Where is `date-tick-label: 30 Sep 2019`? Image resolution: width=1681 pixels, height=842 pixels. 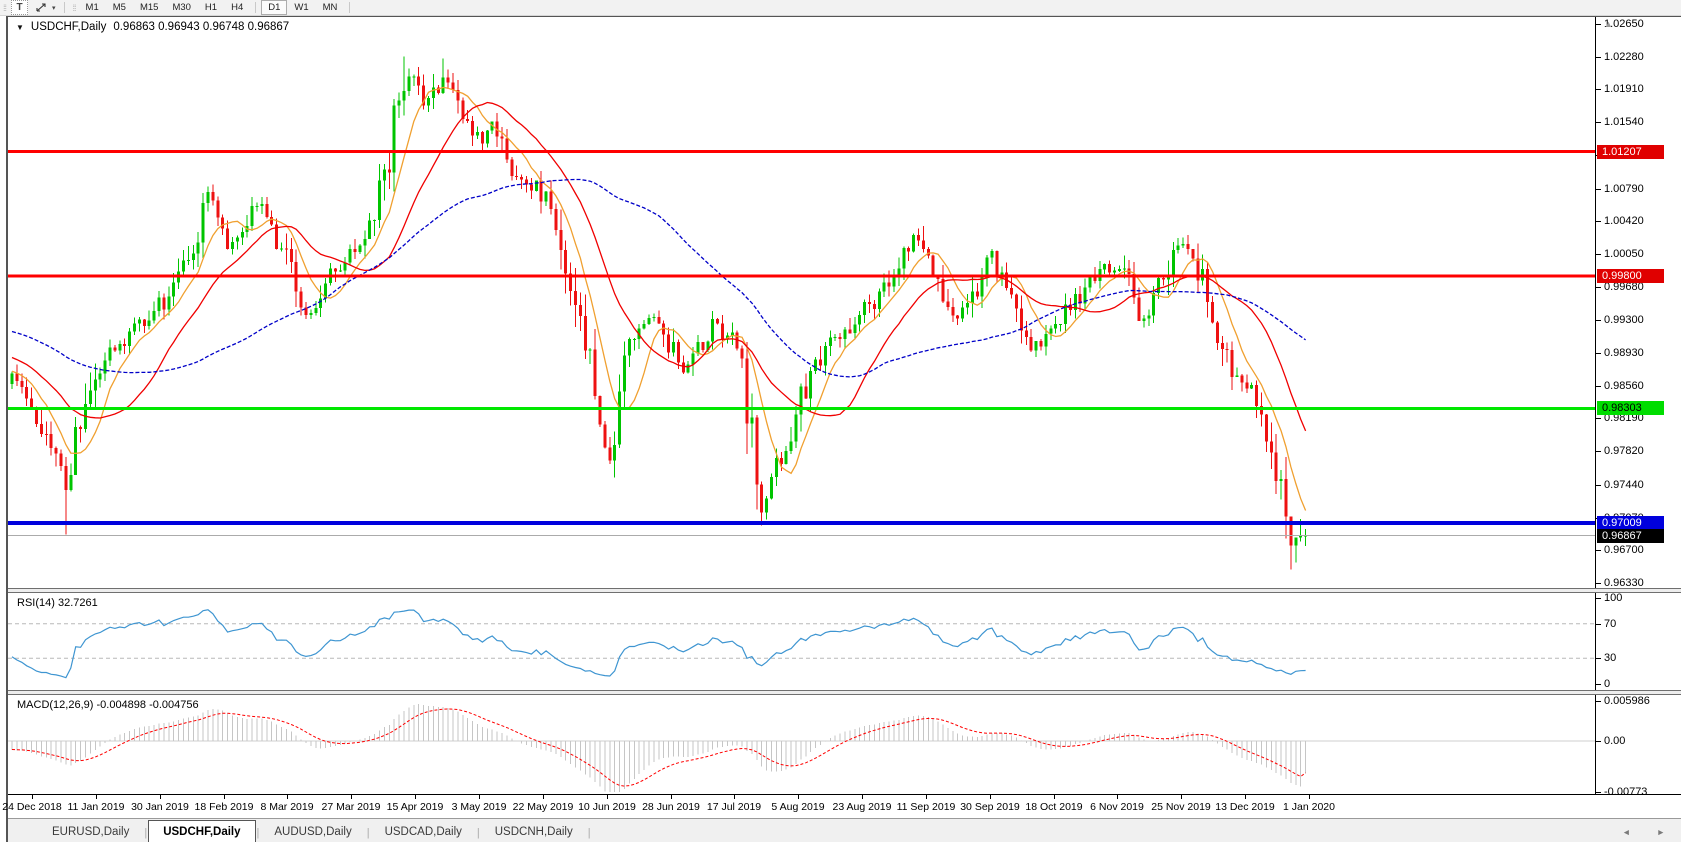
date-tick-label: 30 Sep 2019 is located at coordinates (990, 807).